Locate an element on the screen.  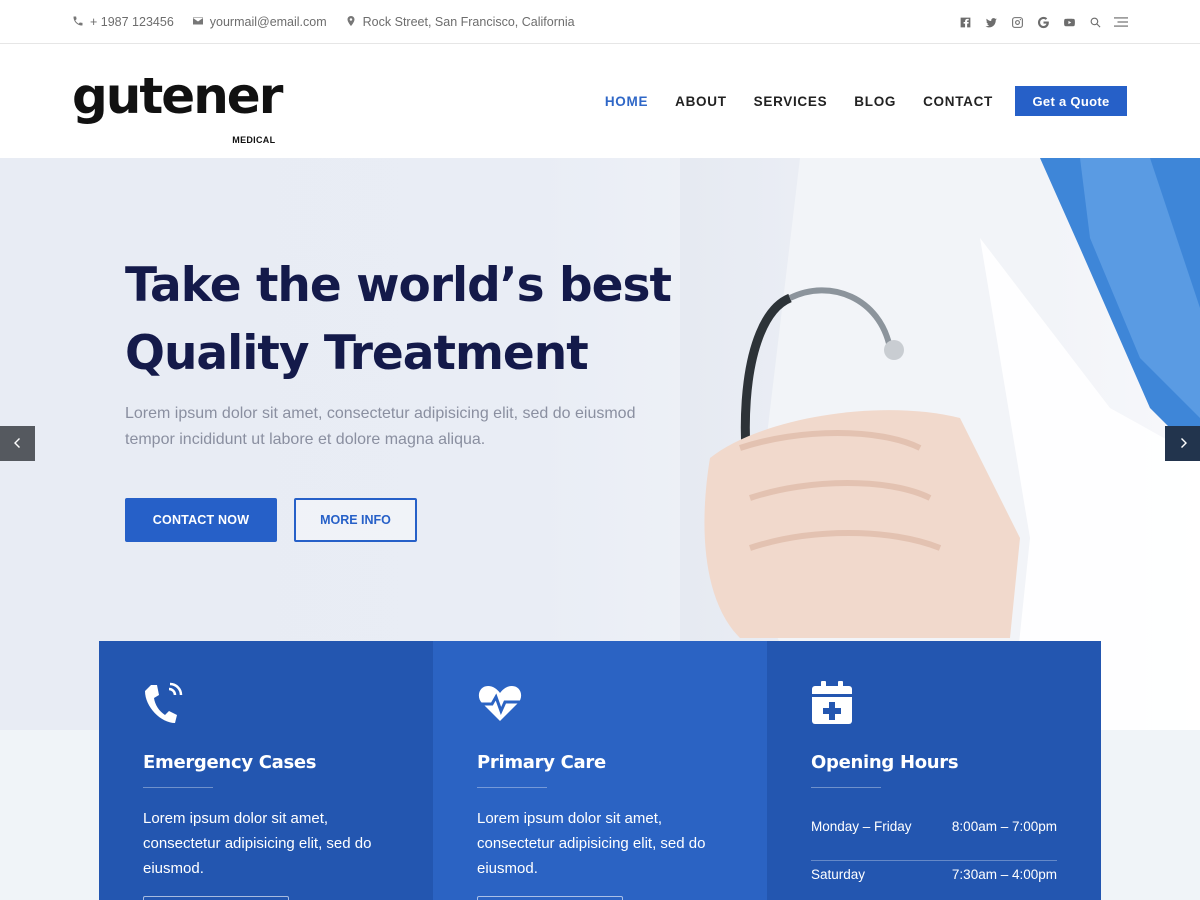
slider-next-button is located at coordinates (1182, 443).